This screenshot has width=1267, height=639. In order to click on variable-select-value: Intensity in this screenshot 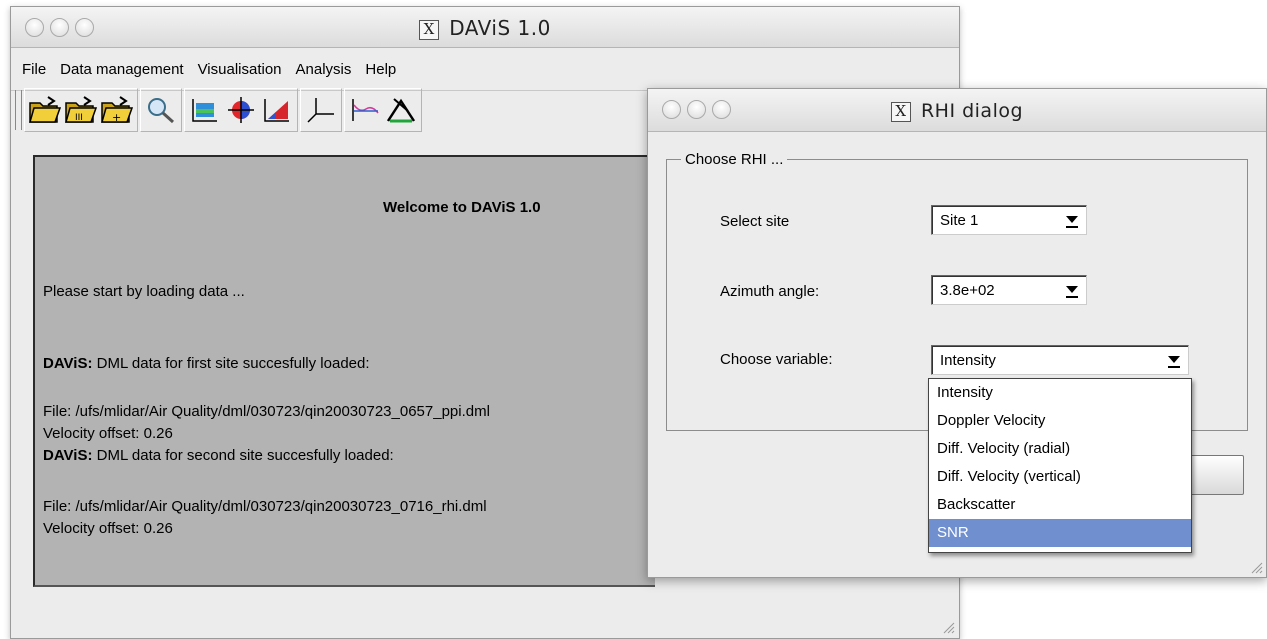, I will do `click(968, 360)`.